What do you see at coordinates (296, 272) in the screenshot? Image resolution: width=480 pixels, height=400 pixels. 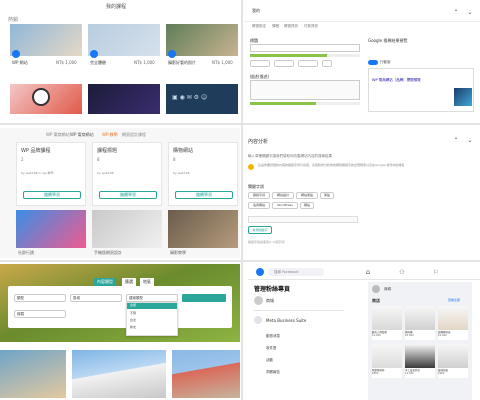 I see `search-input: 搜尋 Facebook` at bounding box center [296, 272].